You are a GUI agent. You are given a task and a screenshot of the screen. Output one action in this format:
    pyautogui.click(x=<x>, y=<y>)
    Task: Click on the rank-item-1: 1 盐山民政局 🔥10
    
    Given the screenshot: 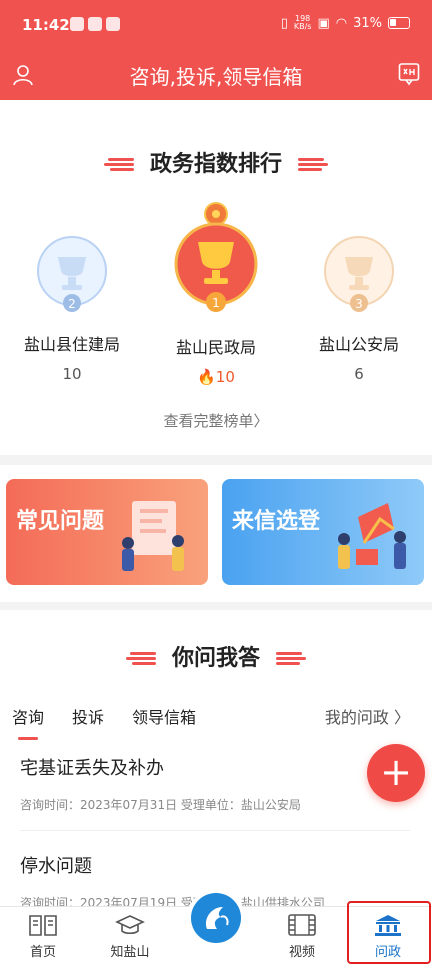 What is the action you would take?
    pyautogui.click(x=216, y=293)
    